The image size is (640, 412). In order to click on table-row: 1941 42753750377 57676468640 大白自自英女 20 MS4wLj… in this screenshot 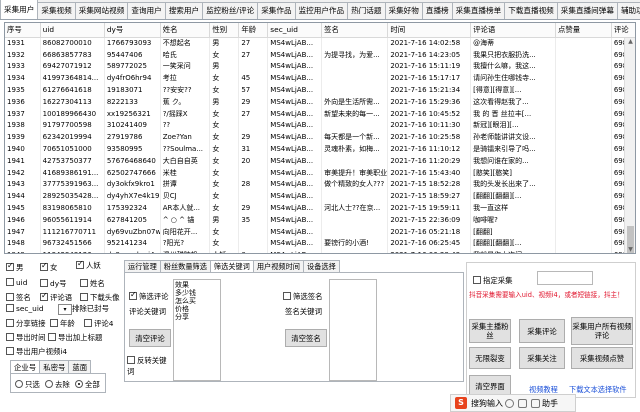, I will do `click(320, 160)`.